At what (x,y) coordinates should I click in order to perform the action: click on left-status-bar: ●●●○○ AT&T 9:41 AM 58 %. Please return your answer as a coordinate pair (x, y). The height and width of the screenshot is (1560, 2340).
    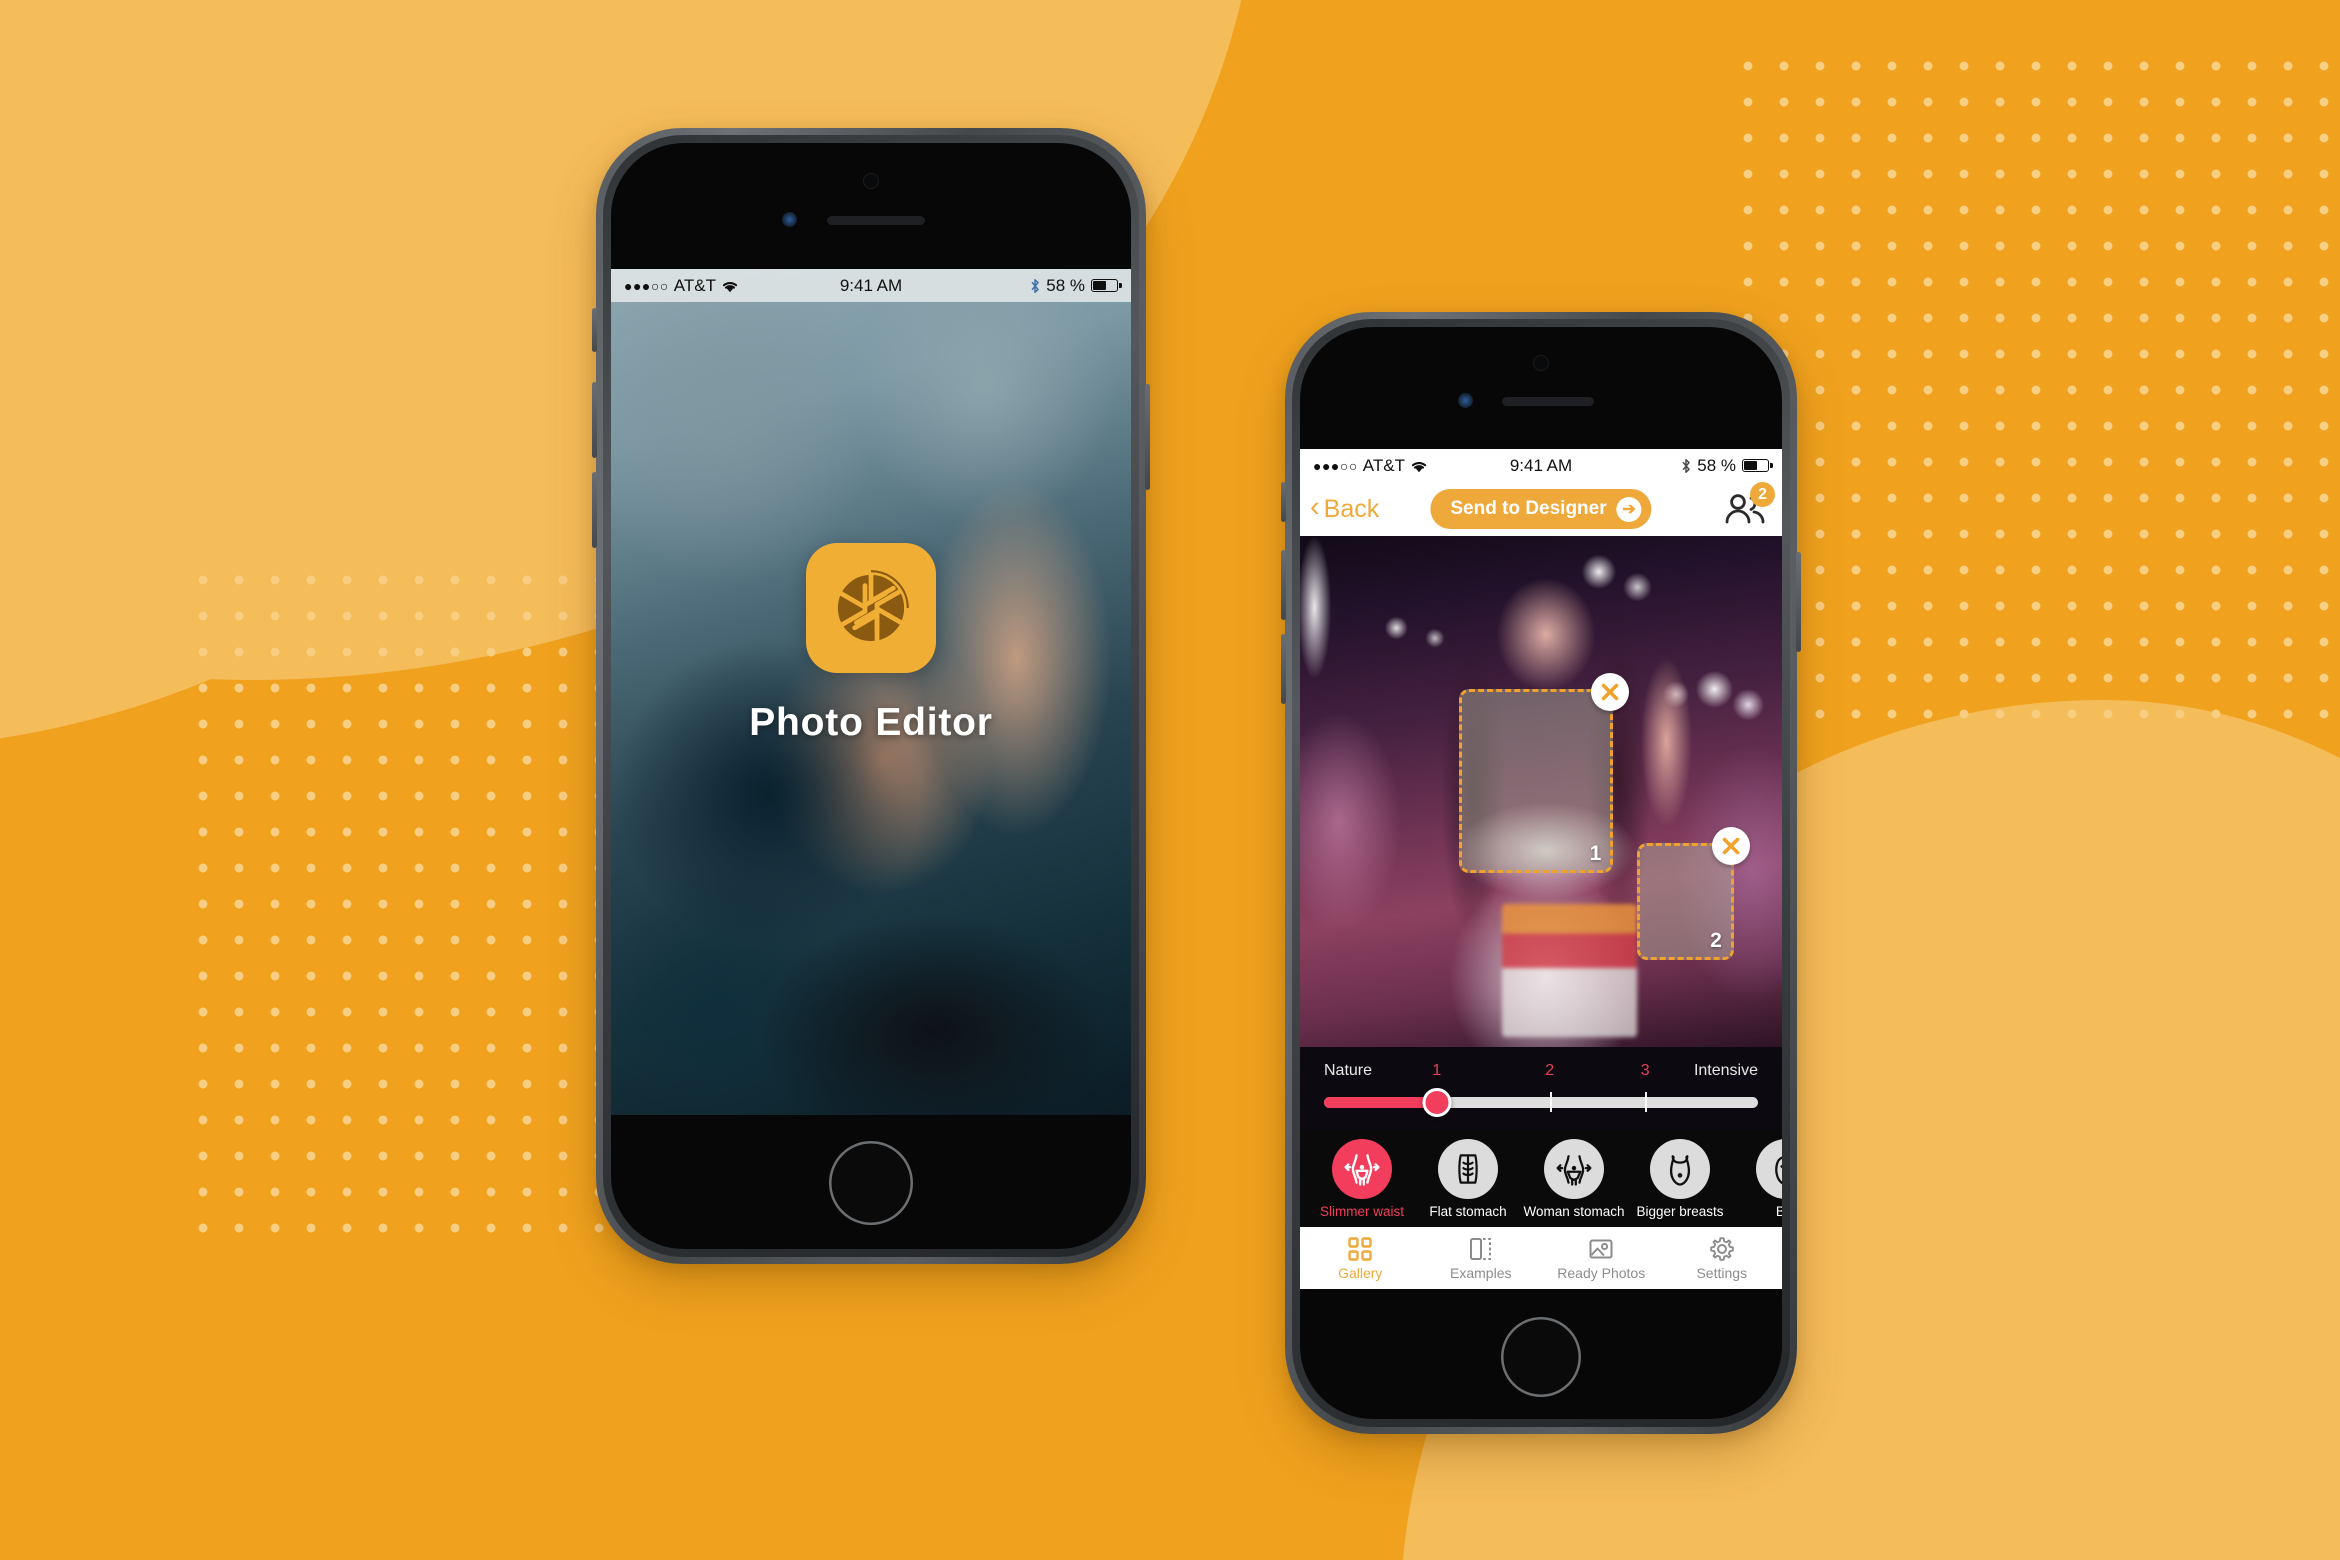
    Looking at the image, I should click on (871, 285).